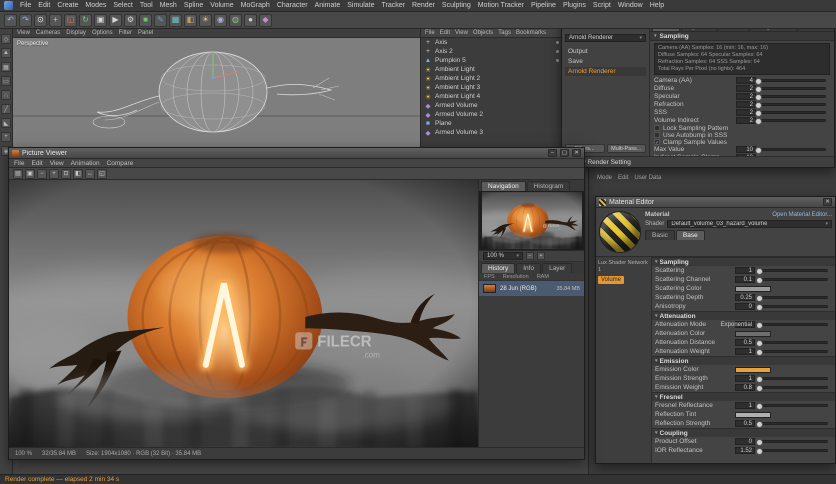  What do you see at coordinates (160, 20) in the screenshot?
I see `spline-pen-icon: ✎` at bounding box center [160, 20].